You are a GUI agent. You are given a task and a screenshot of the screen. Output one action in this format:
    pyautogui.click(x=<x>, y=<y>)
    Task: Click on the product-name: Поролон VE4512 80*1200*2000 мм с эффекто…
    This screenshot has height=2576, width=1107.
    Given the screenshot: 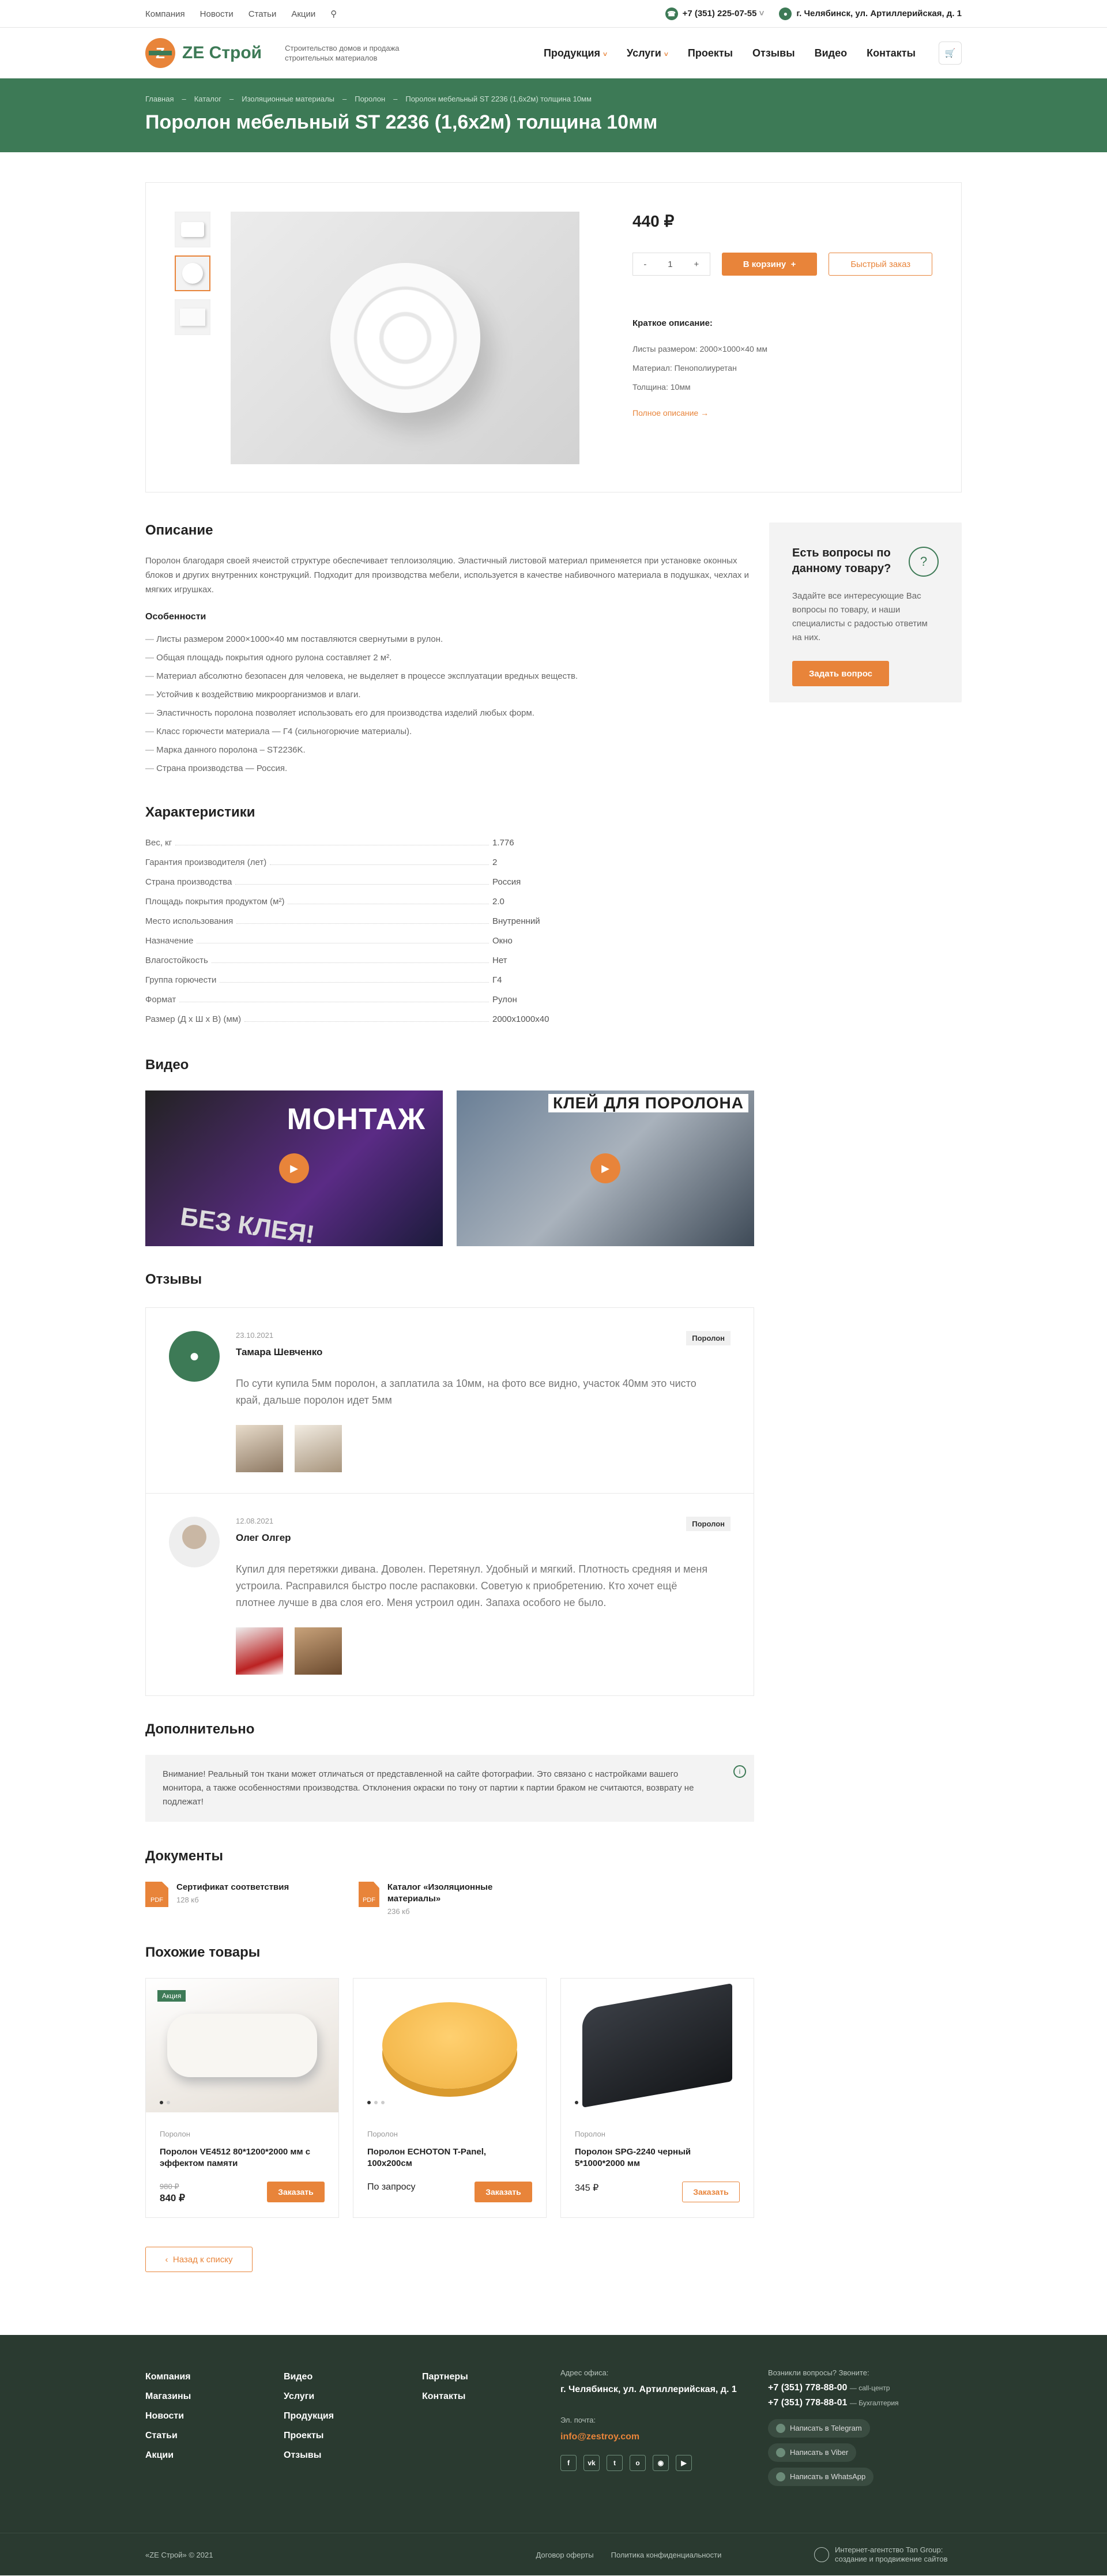 What is the action you would take?
    pyautogui.click(x=242, y=2159)
    